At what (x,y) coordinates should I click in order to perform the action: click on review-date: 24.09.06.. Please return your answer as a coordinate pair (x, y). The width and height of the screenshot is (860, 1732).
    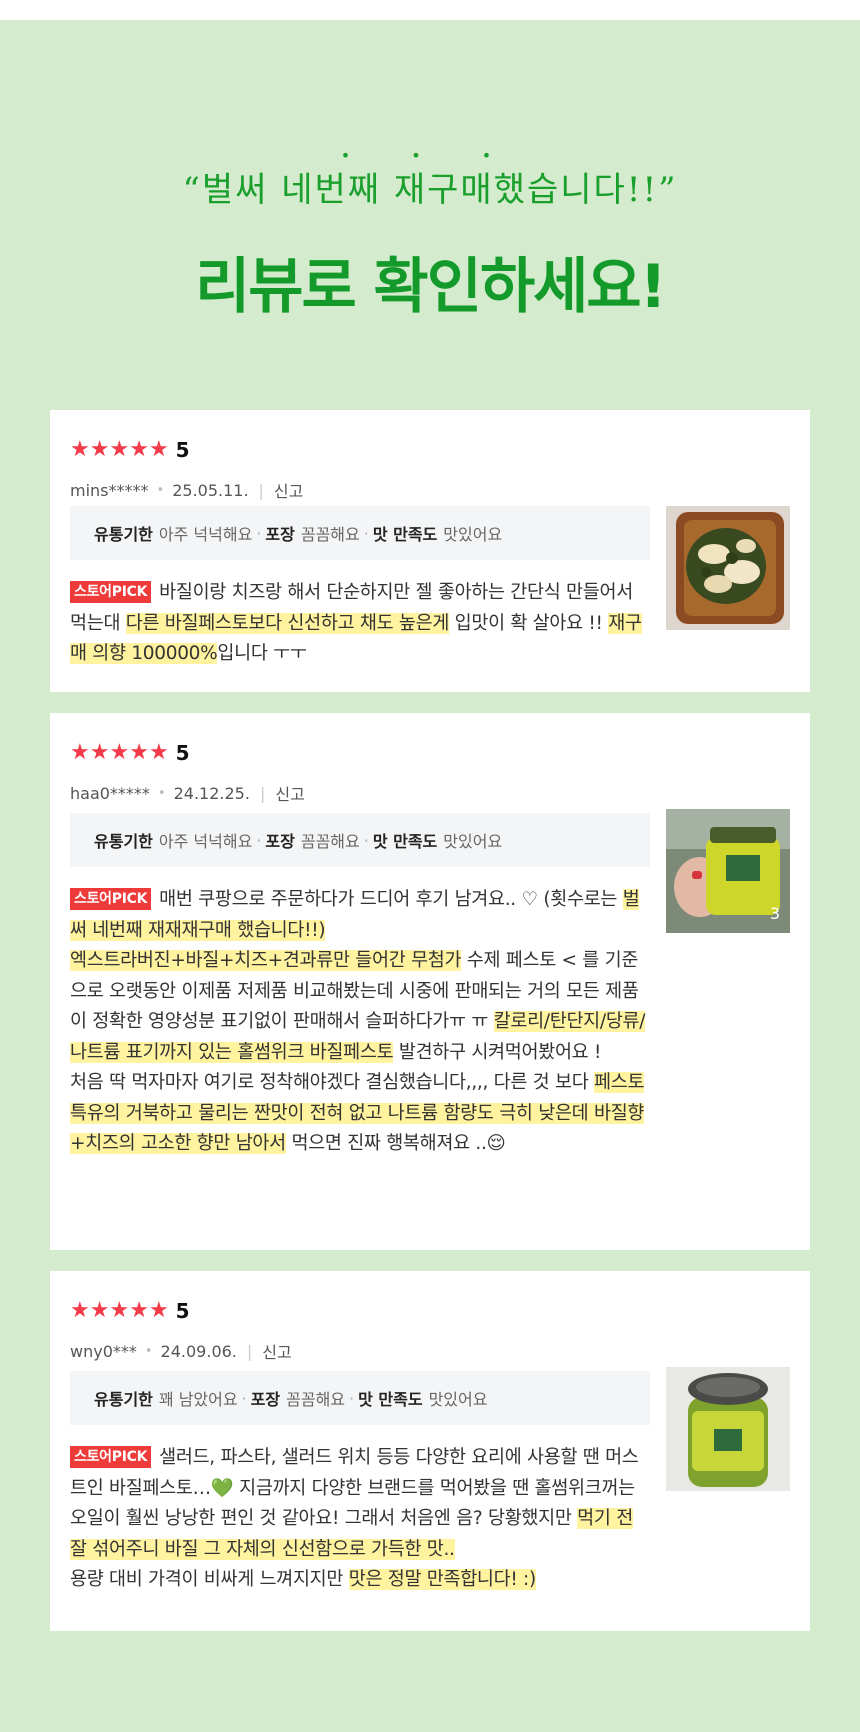
    Looking at the image, I should click on (198, 1351).